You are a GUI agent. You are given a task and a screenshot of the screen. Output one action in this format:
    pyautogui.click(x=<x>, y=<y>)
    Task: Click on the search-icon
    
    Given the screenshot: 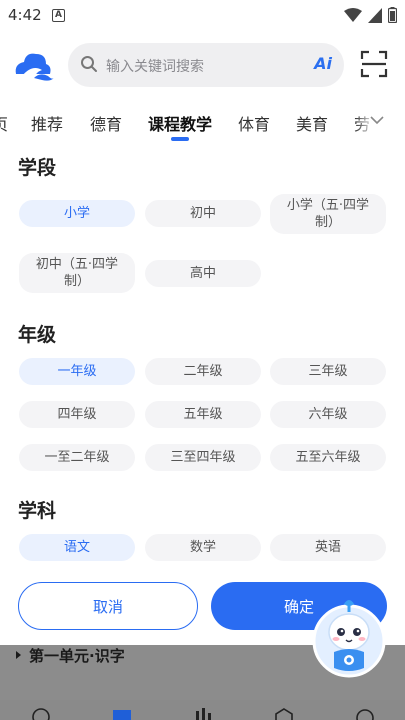 What is the action you would take?
    pyautogui.click(x=89, y=64)
    